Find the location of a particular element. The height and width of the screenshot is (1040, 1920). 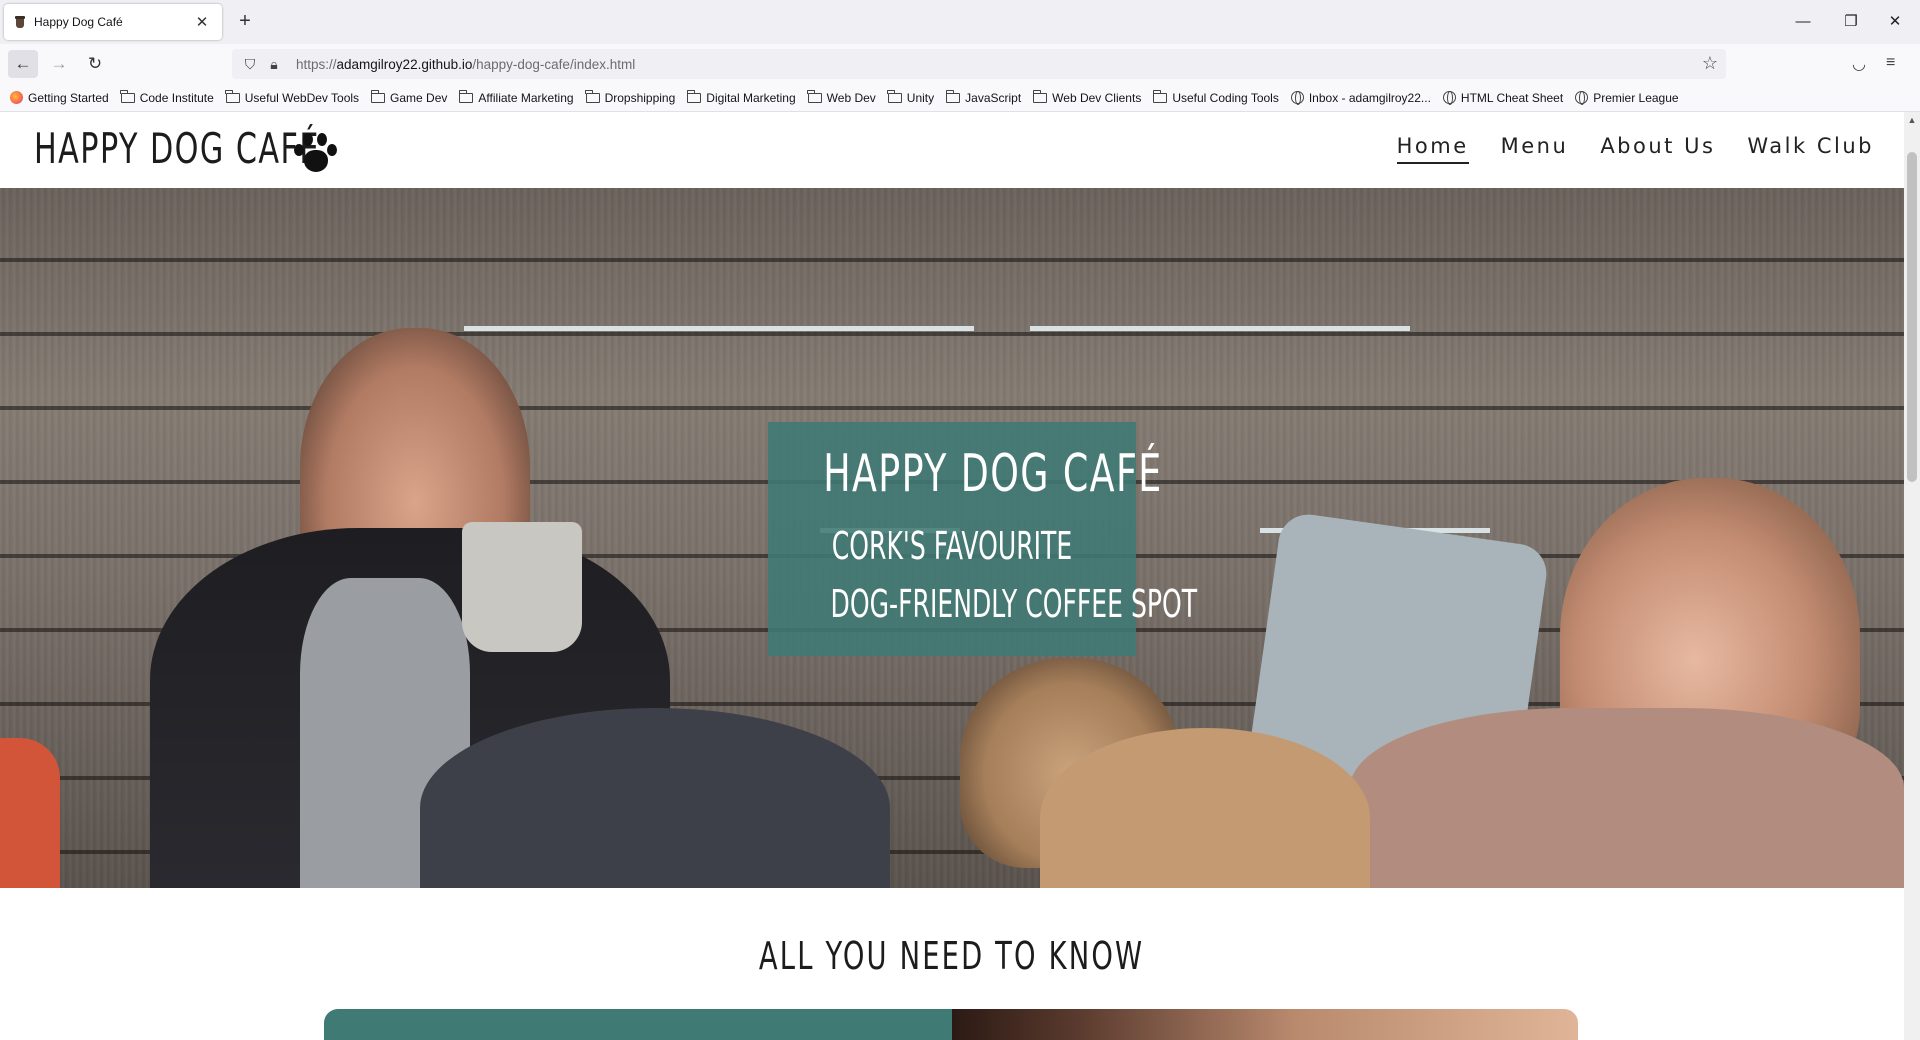

nav-link-menu: Menu is located at coordinates (1535, 149).